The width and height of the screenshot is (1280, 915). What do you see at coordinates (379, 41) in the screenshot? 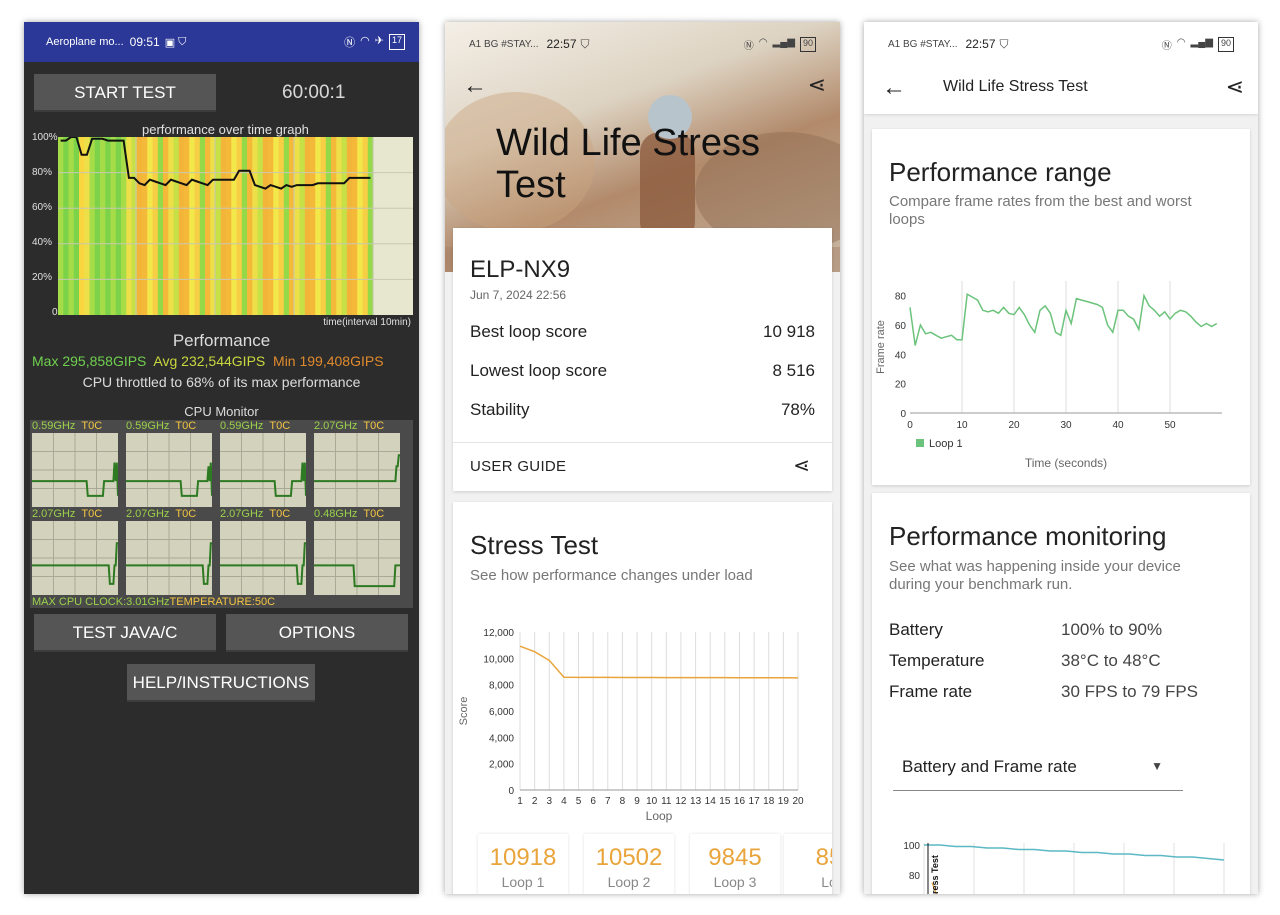
I see `airplane-icon: ✈` at bounding box center [379, 41].